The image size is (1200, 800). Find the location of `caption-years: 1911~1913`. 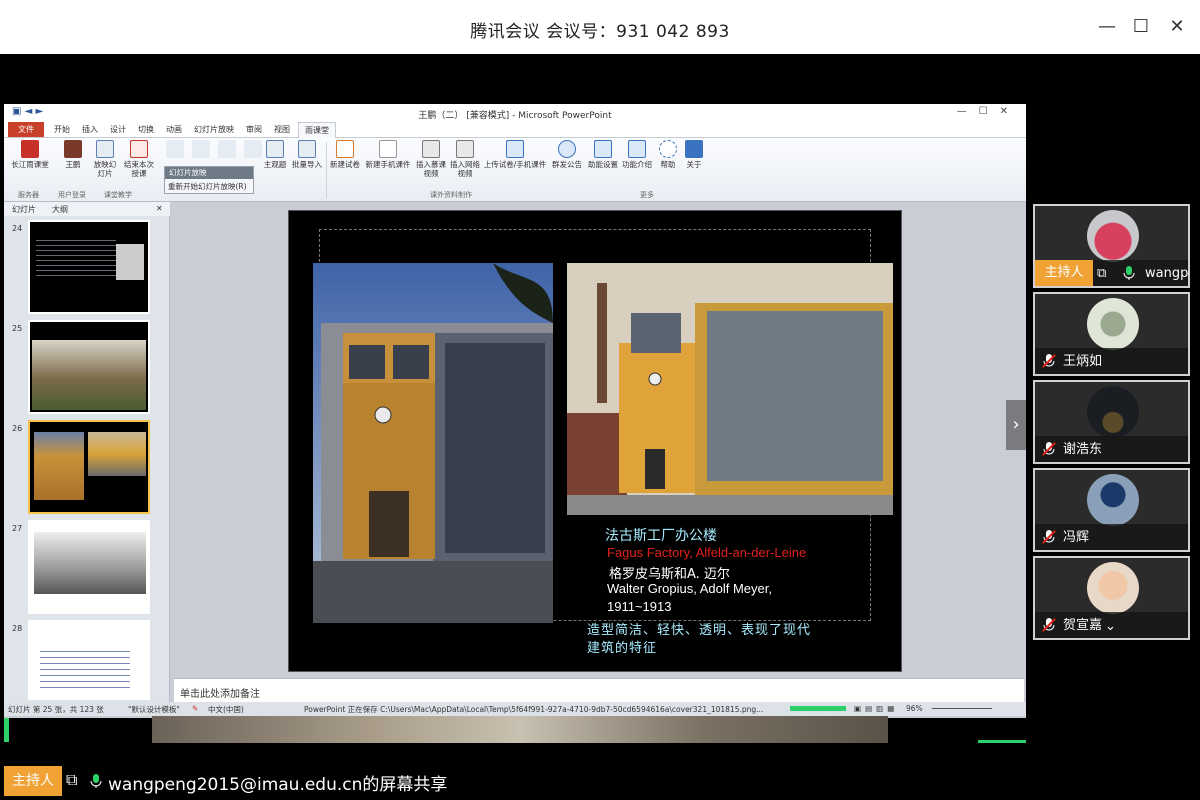

caption-years: 1911~1913 is located at coordinates (639, 606).